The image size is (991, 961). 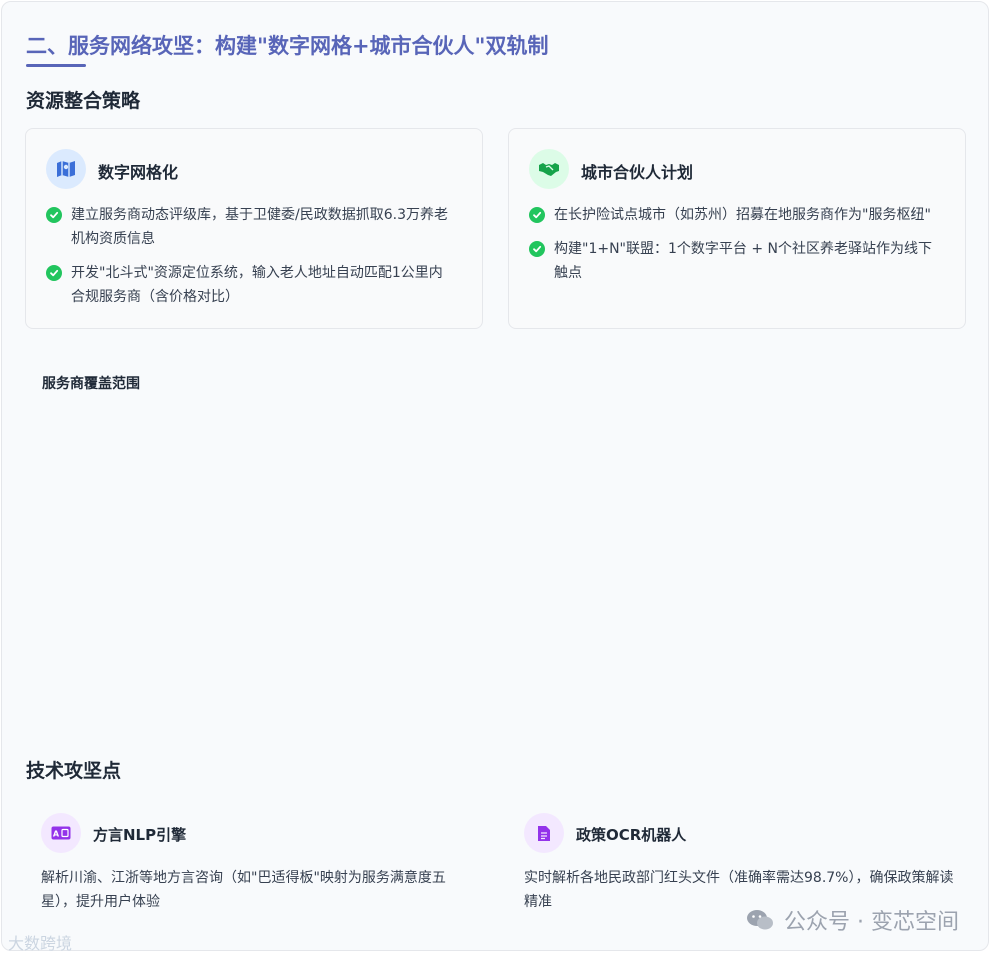 I want to click on list-item: 建立服务商动态评级库，基于卫健委/民政数据抓取6.3万养老机构资质信息, so click(x=251, y=227).